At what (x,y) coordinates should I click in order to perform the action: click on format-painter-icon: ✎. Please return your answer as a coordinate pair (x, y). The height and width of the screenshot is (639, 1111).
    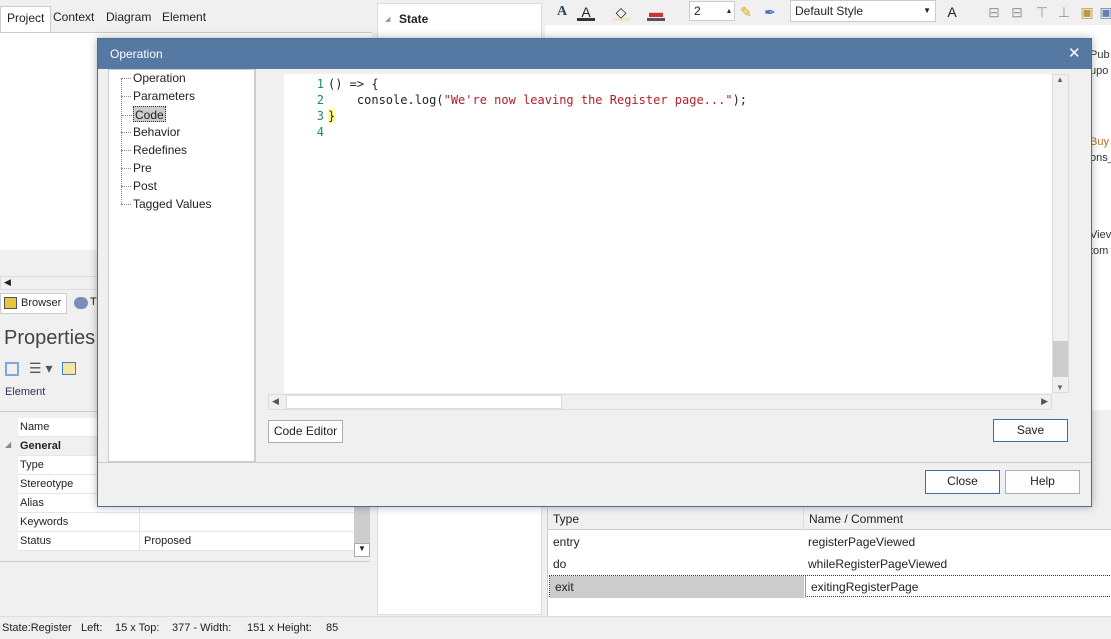
    Looking at the image, I should click on (746, 12).